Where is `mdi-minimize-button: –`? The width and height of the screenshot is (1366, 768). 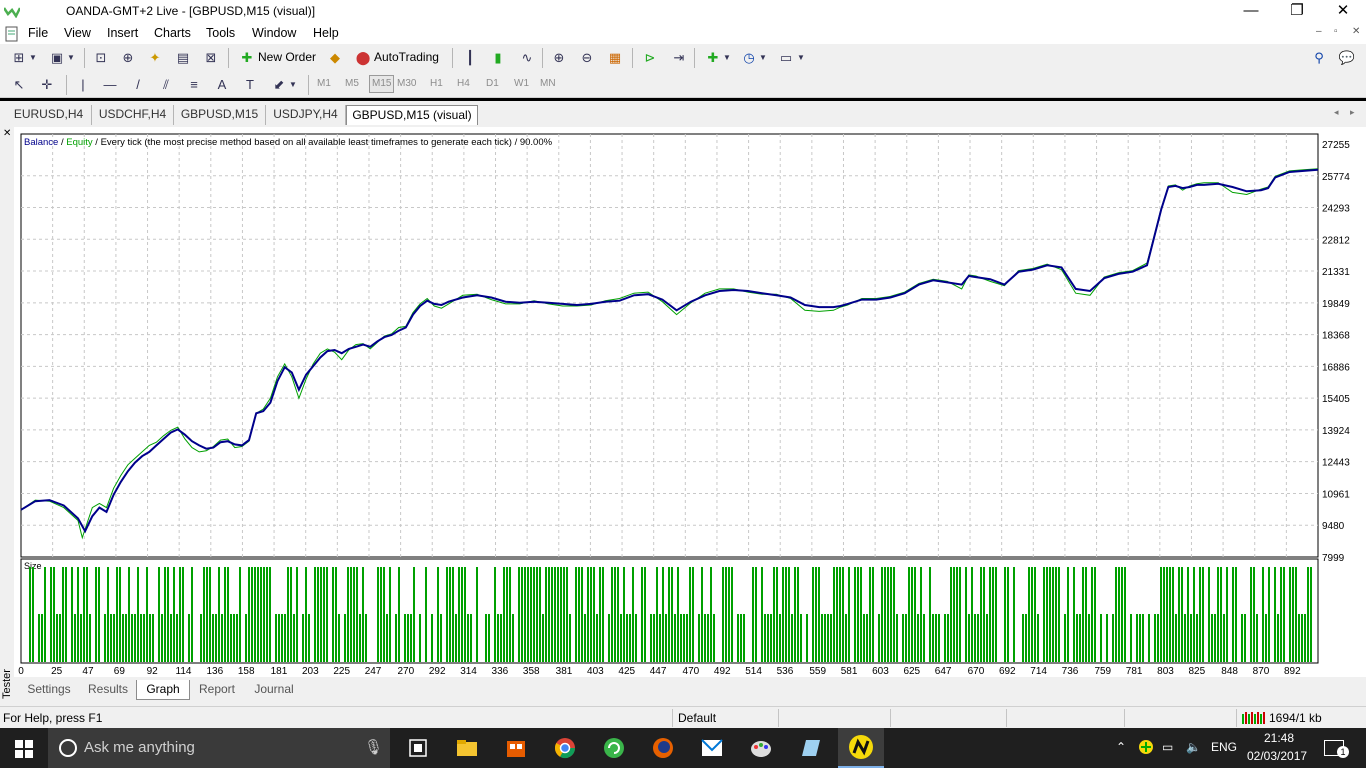
mdi-minimize-button: – is located at coordinates (1319, 31).